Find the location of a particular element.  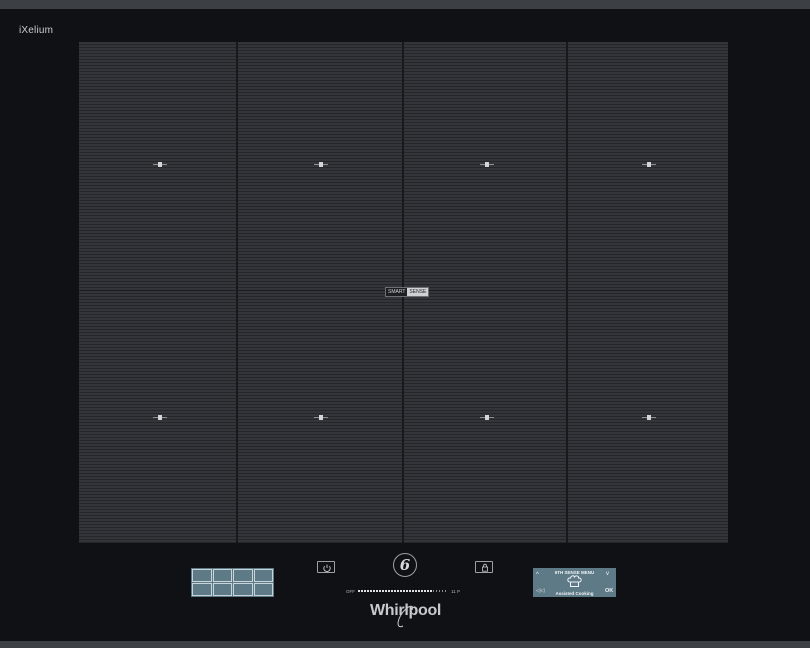

chef-hat-icon is located at coordinates (574, 581).